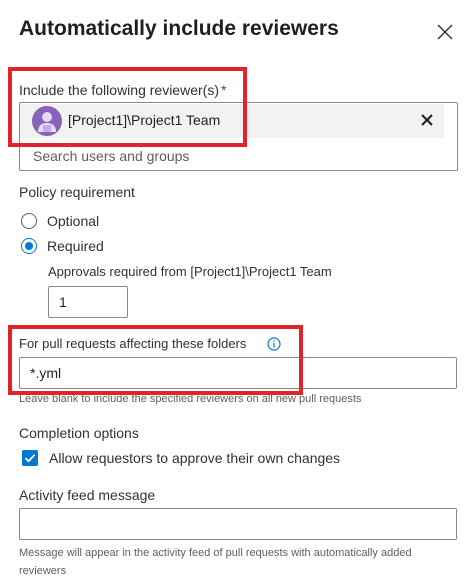  I want to click on checkmark-icon, so click(30, 458).